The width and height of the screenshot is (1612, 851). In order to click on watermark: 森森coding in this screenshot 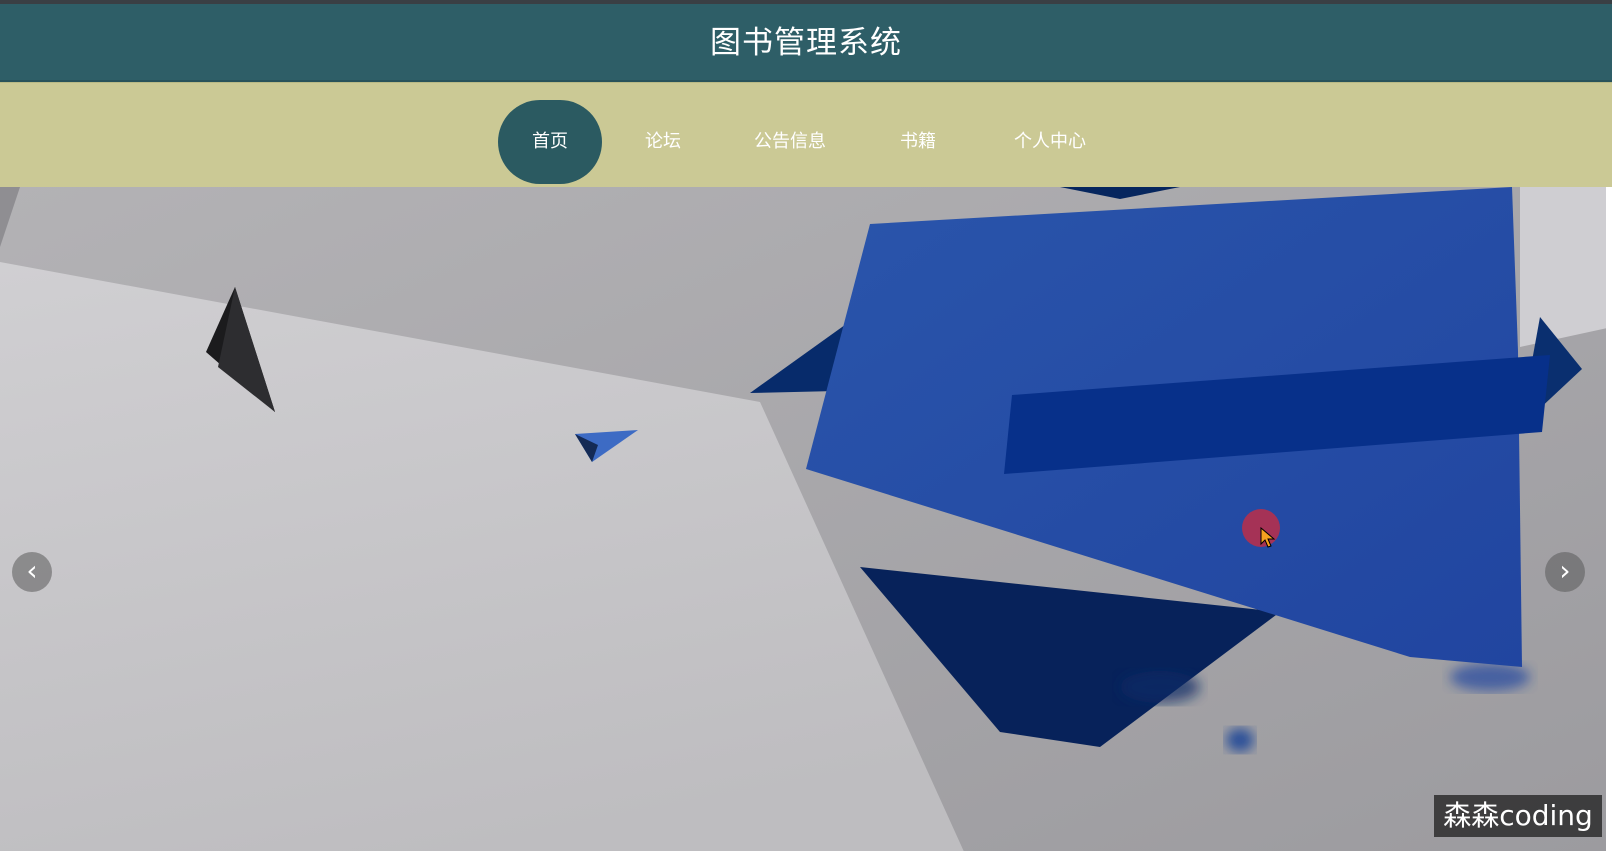, I will do `click(1518, 816)`.